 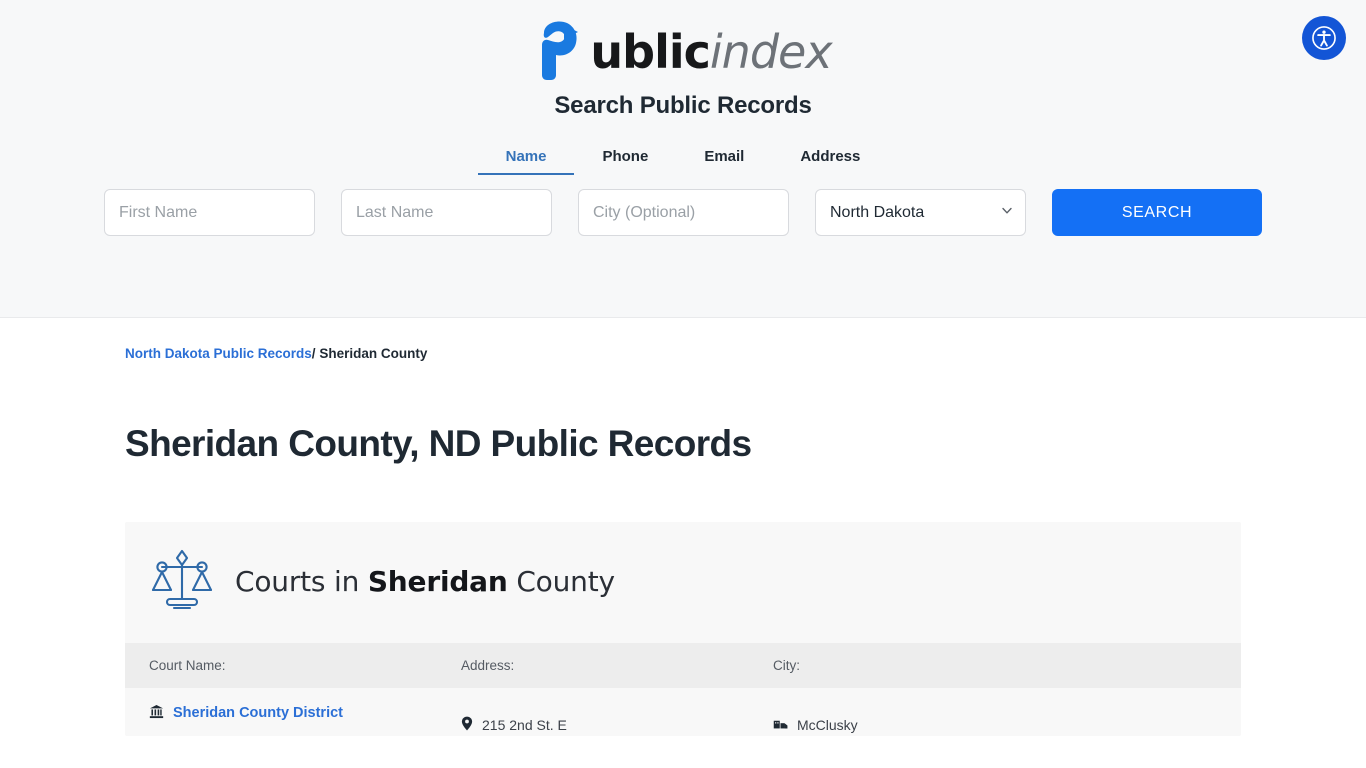 I want to click on address-text: 215 2nd St. E, so click(x=524, y=725).